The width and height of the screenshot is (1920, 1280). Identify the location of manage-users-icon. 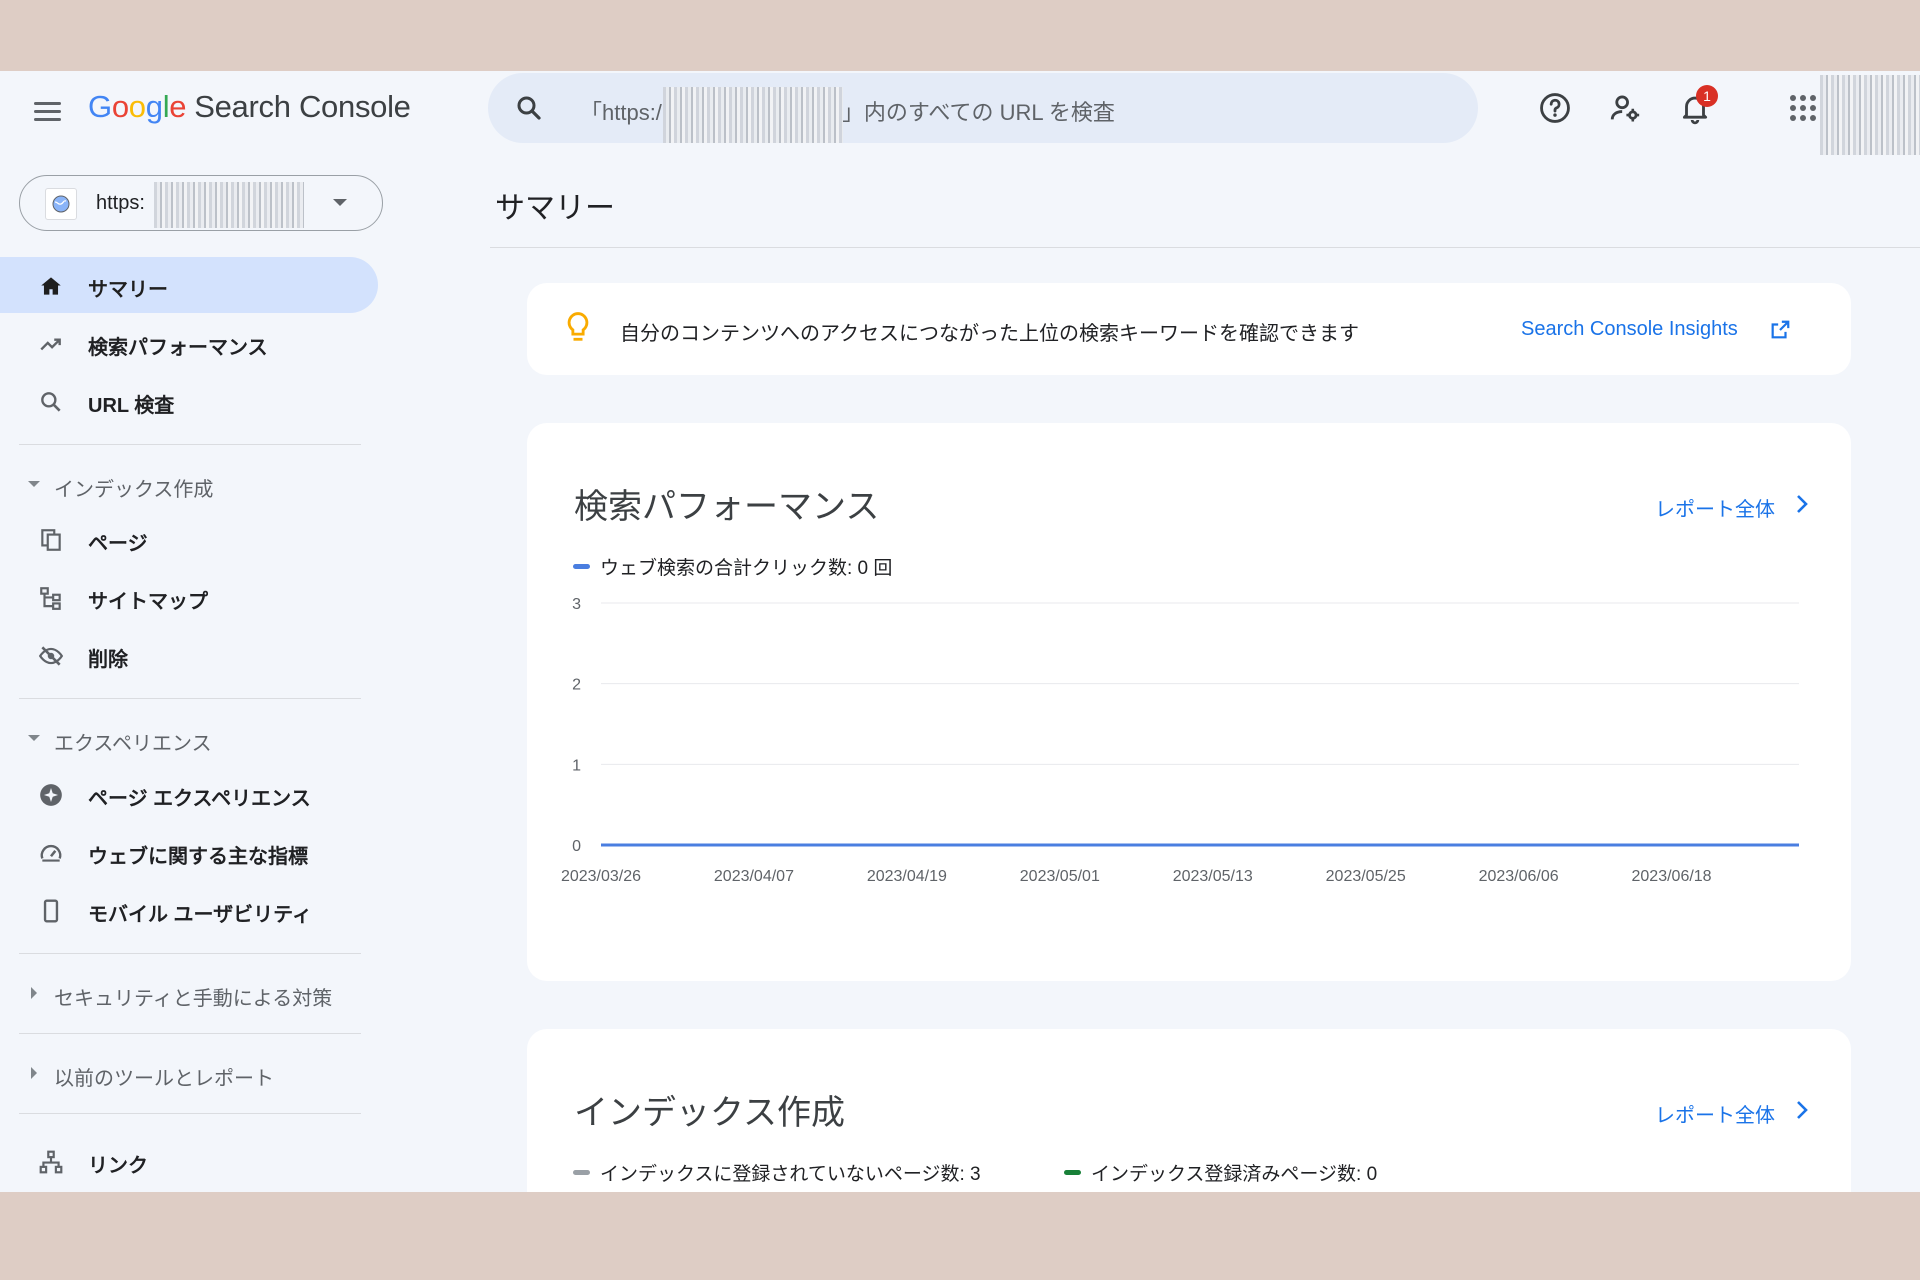
(1625, 108).